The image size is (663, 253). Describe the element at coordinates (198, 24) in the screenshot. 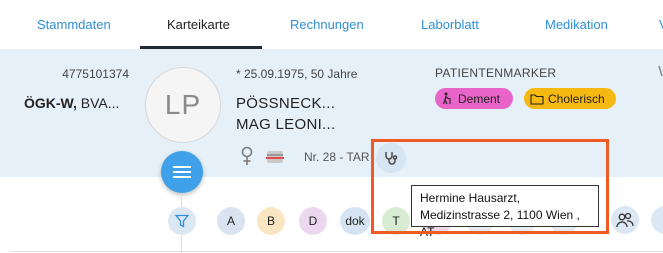

I see `tab-karteikarte: Karteikarte` at that location.